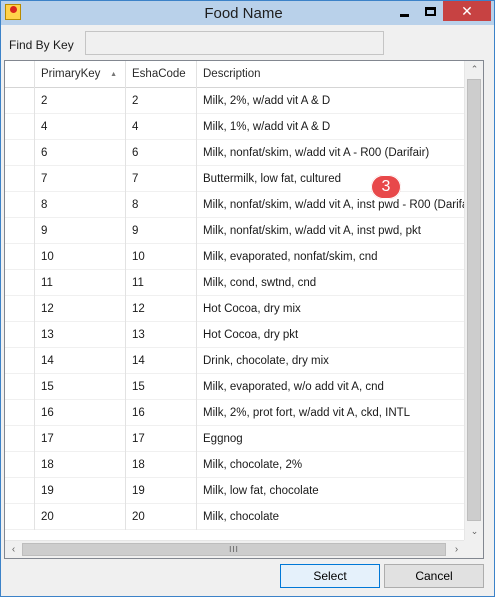 Image resolution: width=495 pixels, height=597 pixels. Describe the element at coordinates (474, 531) in the screenshot. I see `scroll-down-icon: ⌄` at that location.